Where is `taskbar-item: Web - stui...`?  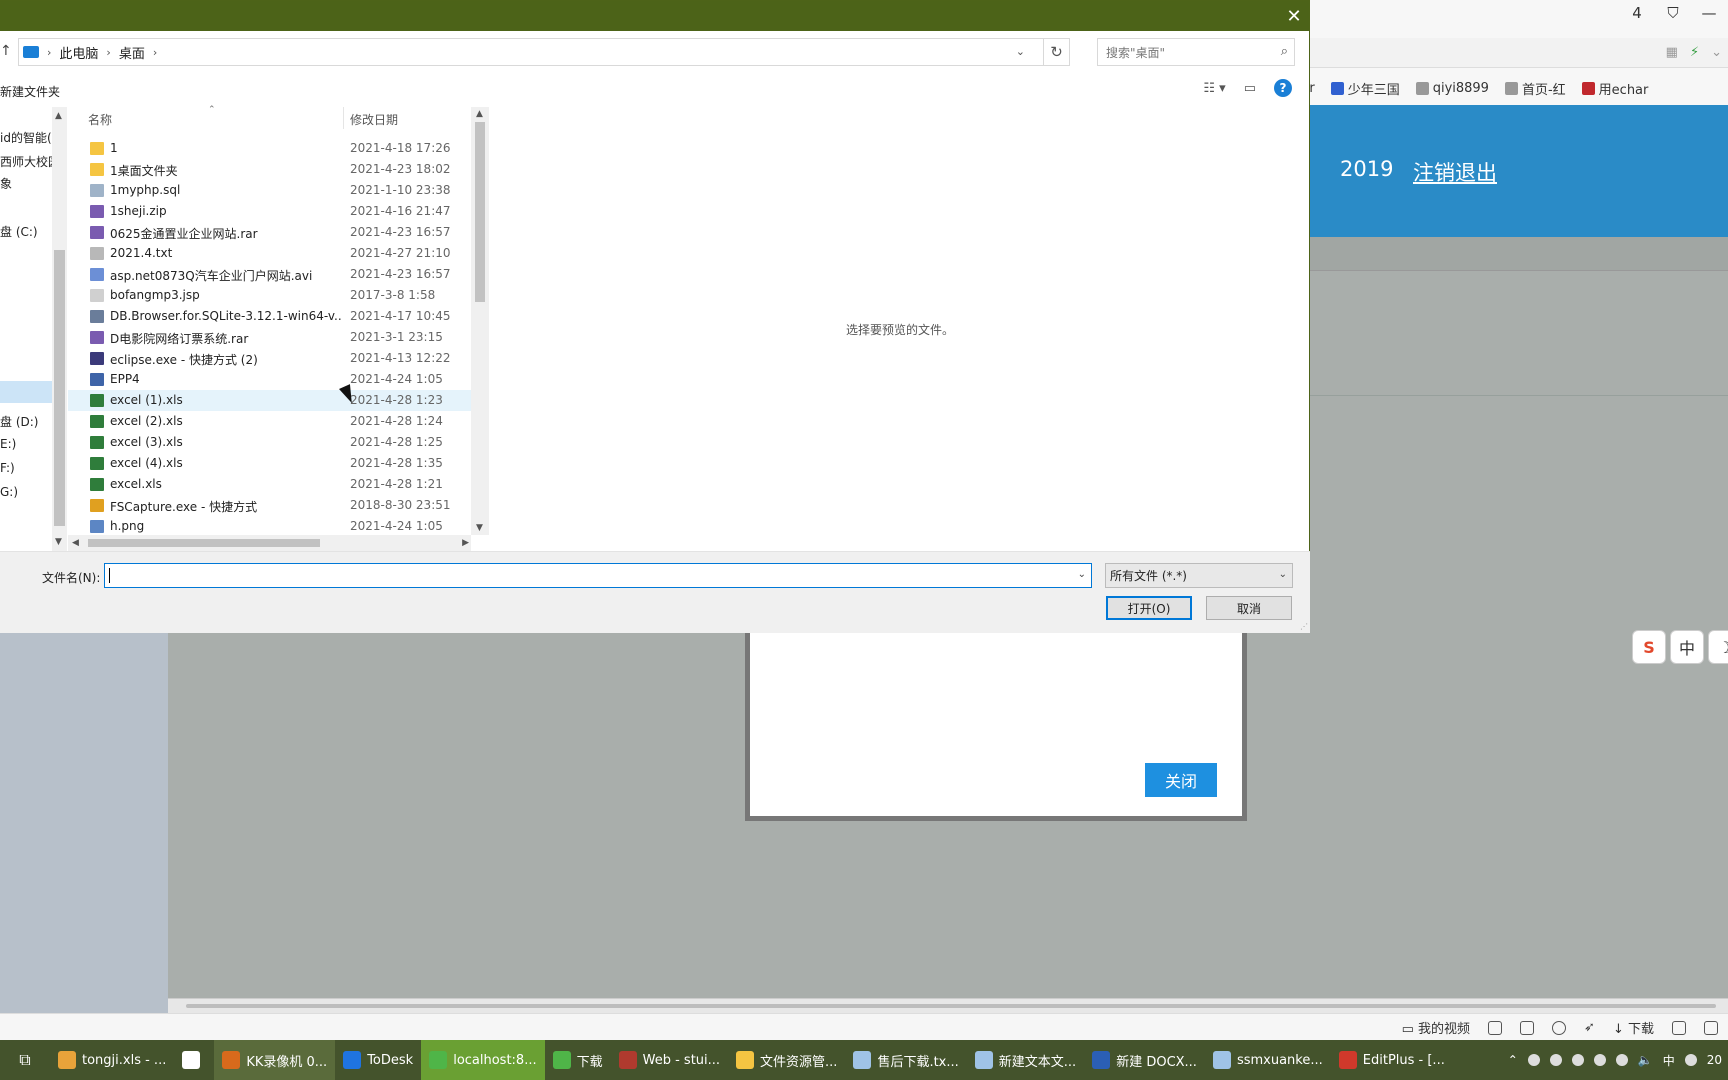 taskbar-item: Web - stui... is located at coordinates (669, 1060).